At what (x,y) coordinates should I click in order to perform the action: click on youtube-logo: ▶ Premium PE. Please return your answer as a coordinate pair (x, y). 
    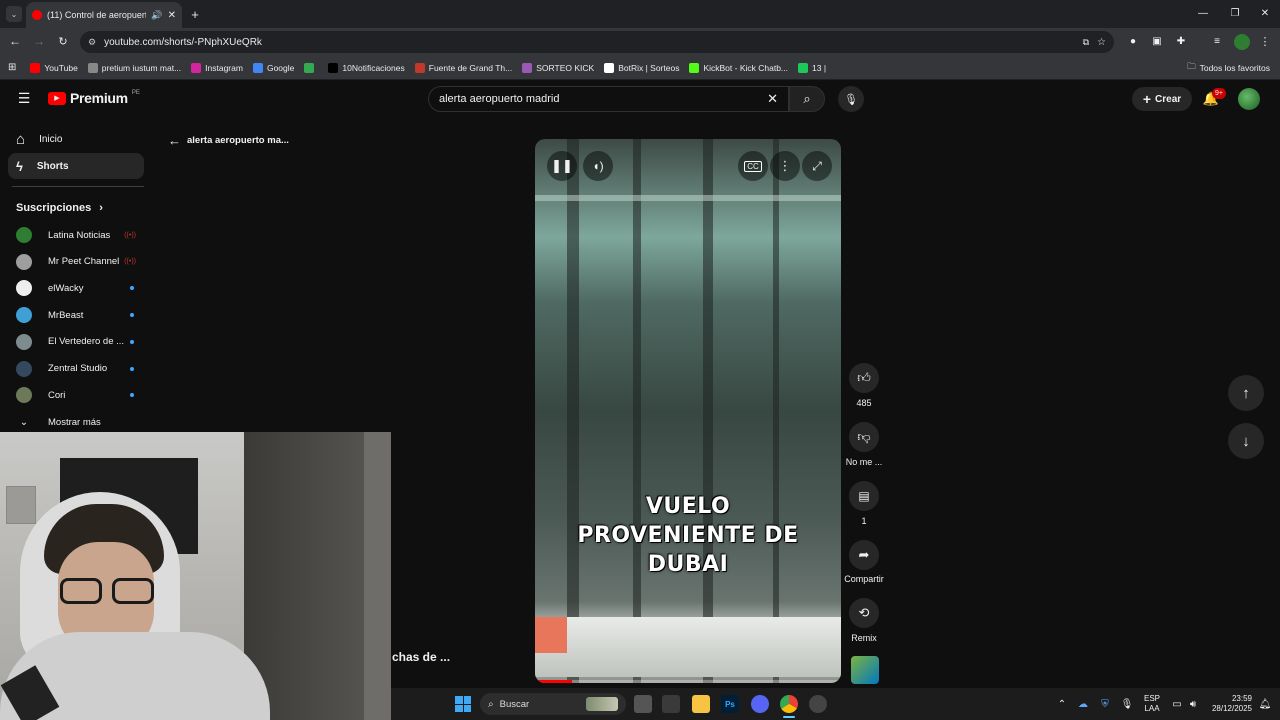
    Looking at the image, I should click on (94, 98).